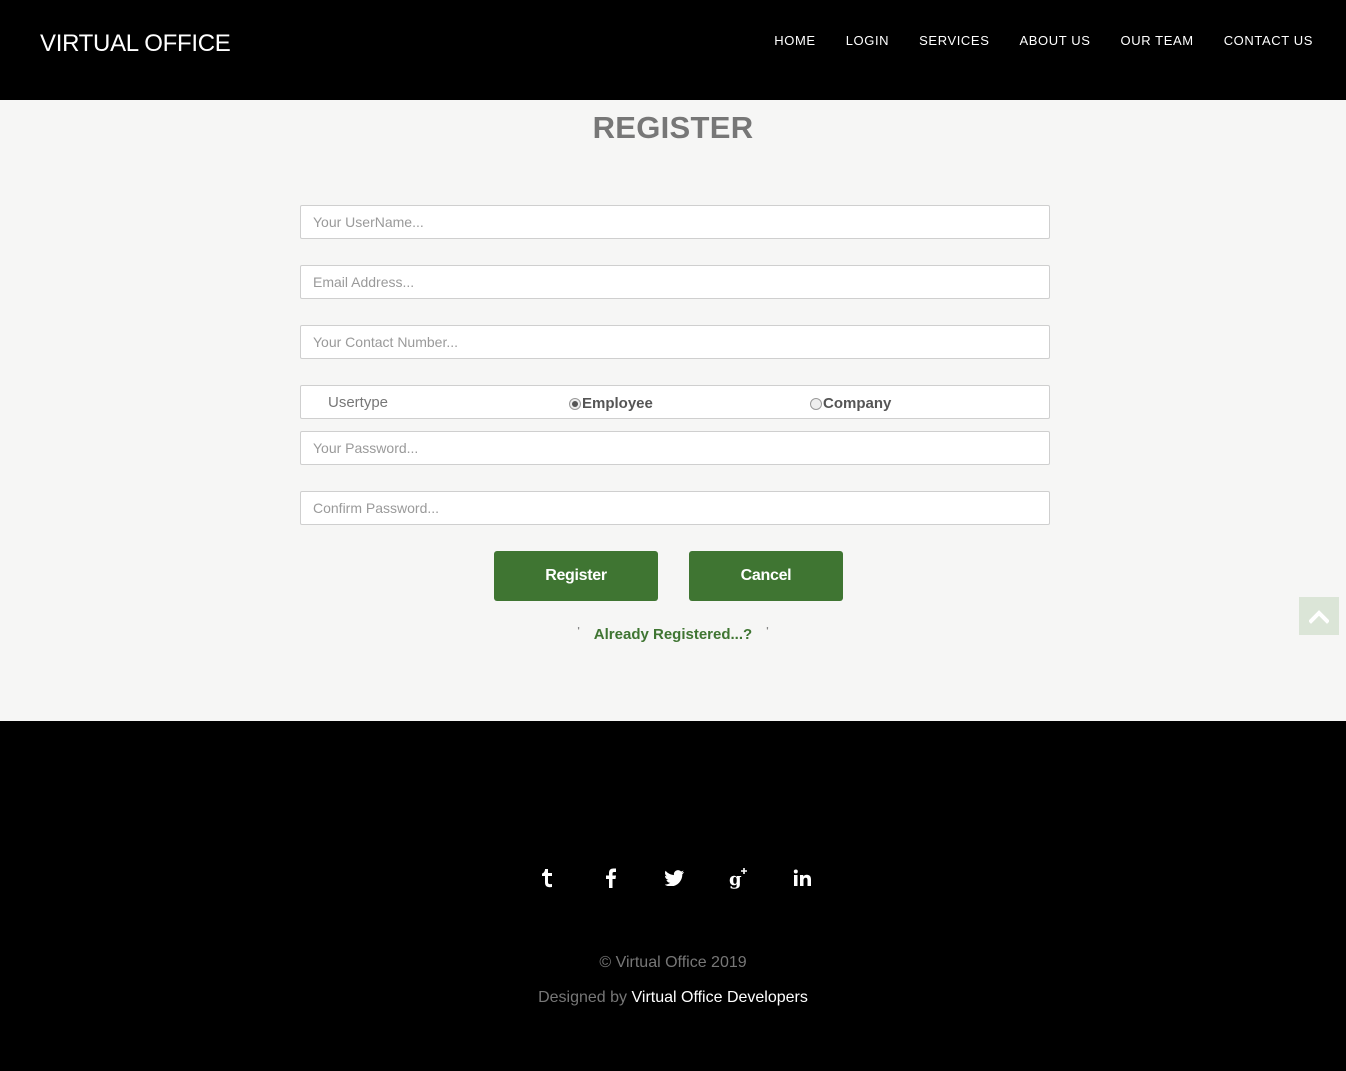 The height and width of the screenshot is (1071, 1346). I want to click on scroll-to-top-button, so click(1319, 616).